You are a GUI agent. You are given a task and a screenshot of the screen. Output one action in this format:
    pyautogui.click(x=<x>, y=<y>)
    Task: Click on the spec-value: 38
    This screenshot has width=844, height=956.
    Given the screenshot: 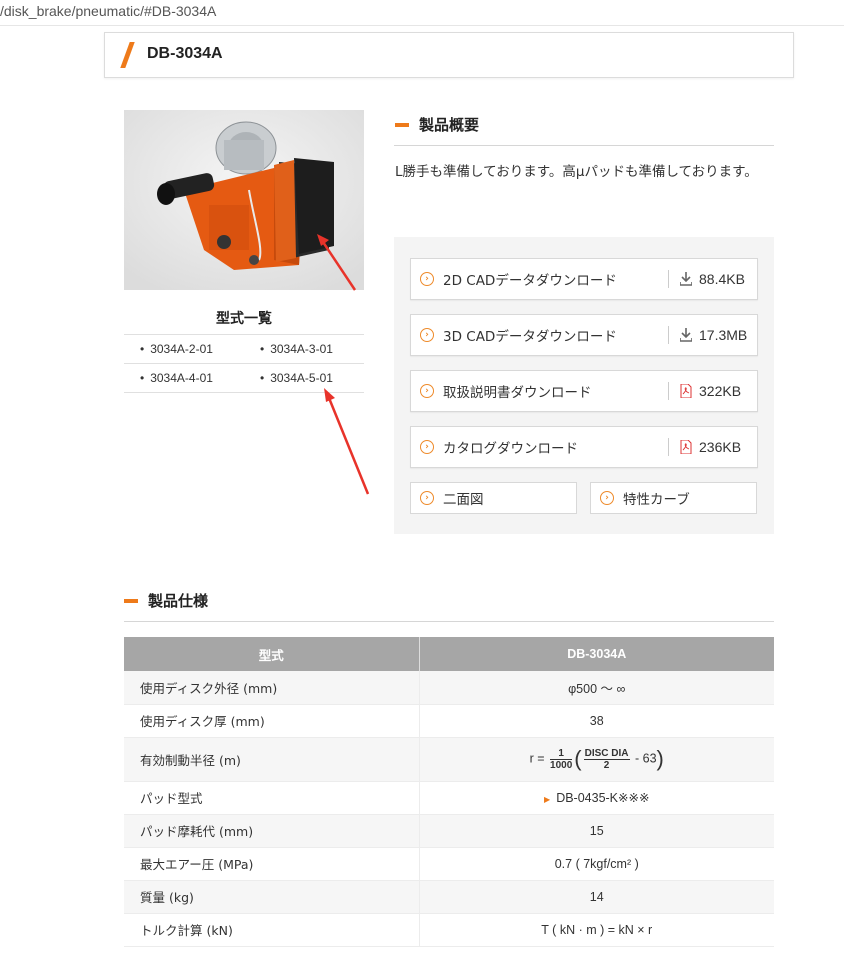 What is the action you would take?
    pyautogui.click(x=596, y=721)
    